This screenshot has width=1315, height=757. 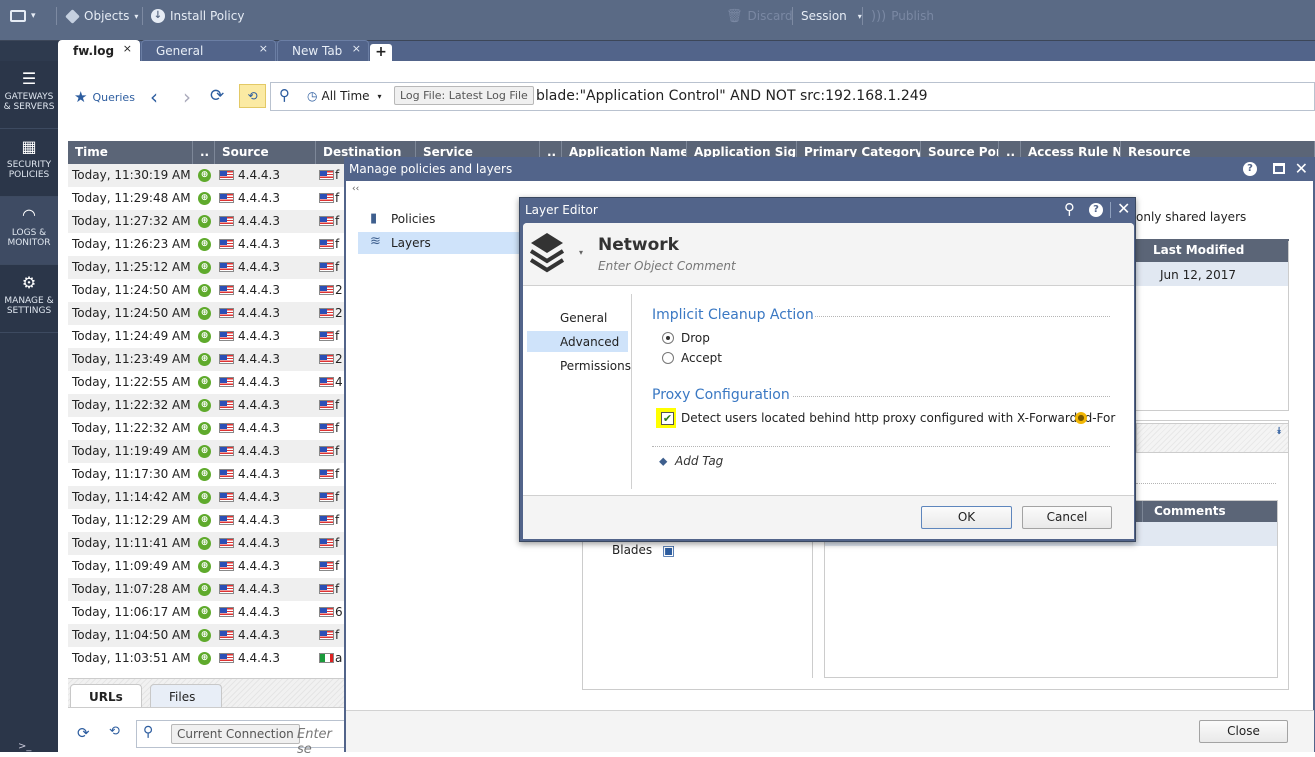 What do you see at coordinates (206, 221) in the screenshot?
I see `table-row: Today, 11:27:32 AM ⊕ 4.4.4.3 f` at bounding box center [206, 221].